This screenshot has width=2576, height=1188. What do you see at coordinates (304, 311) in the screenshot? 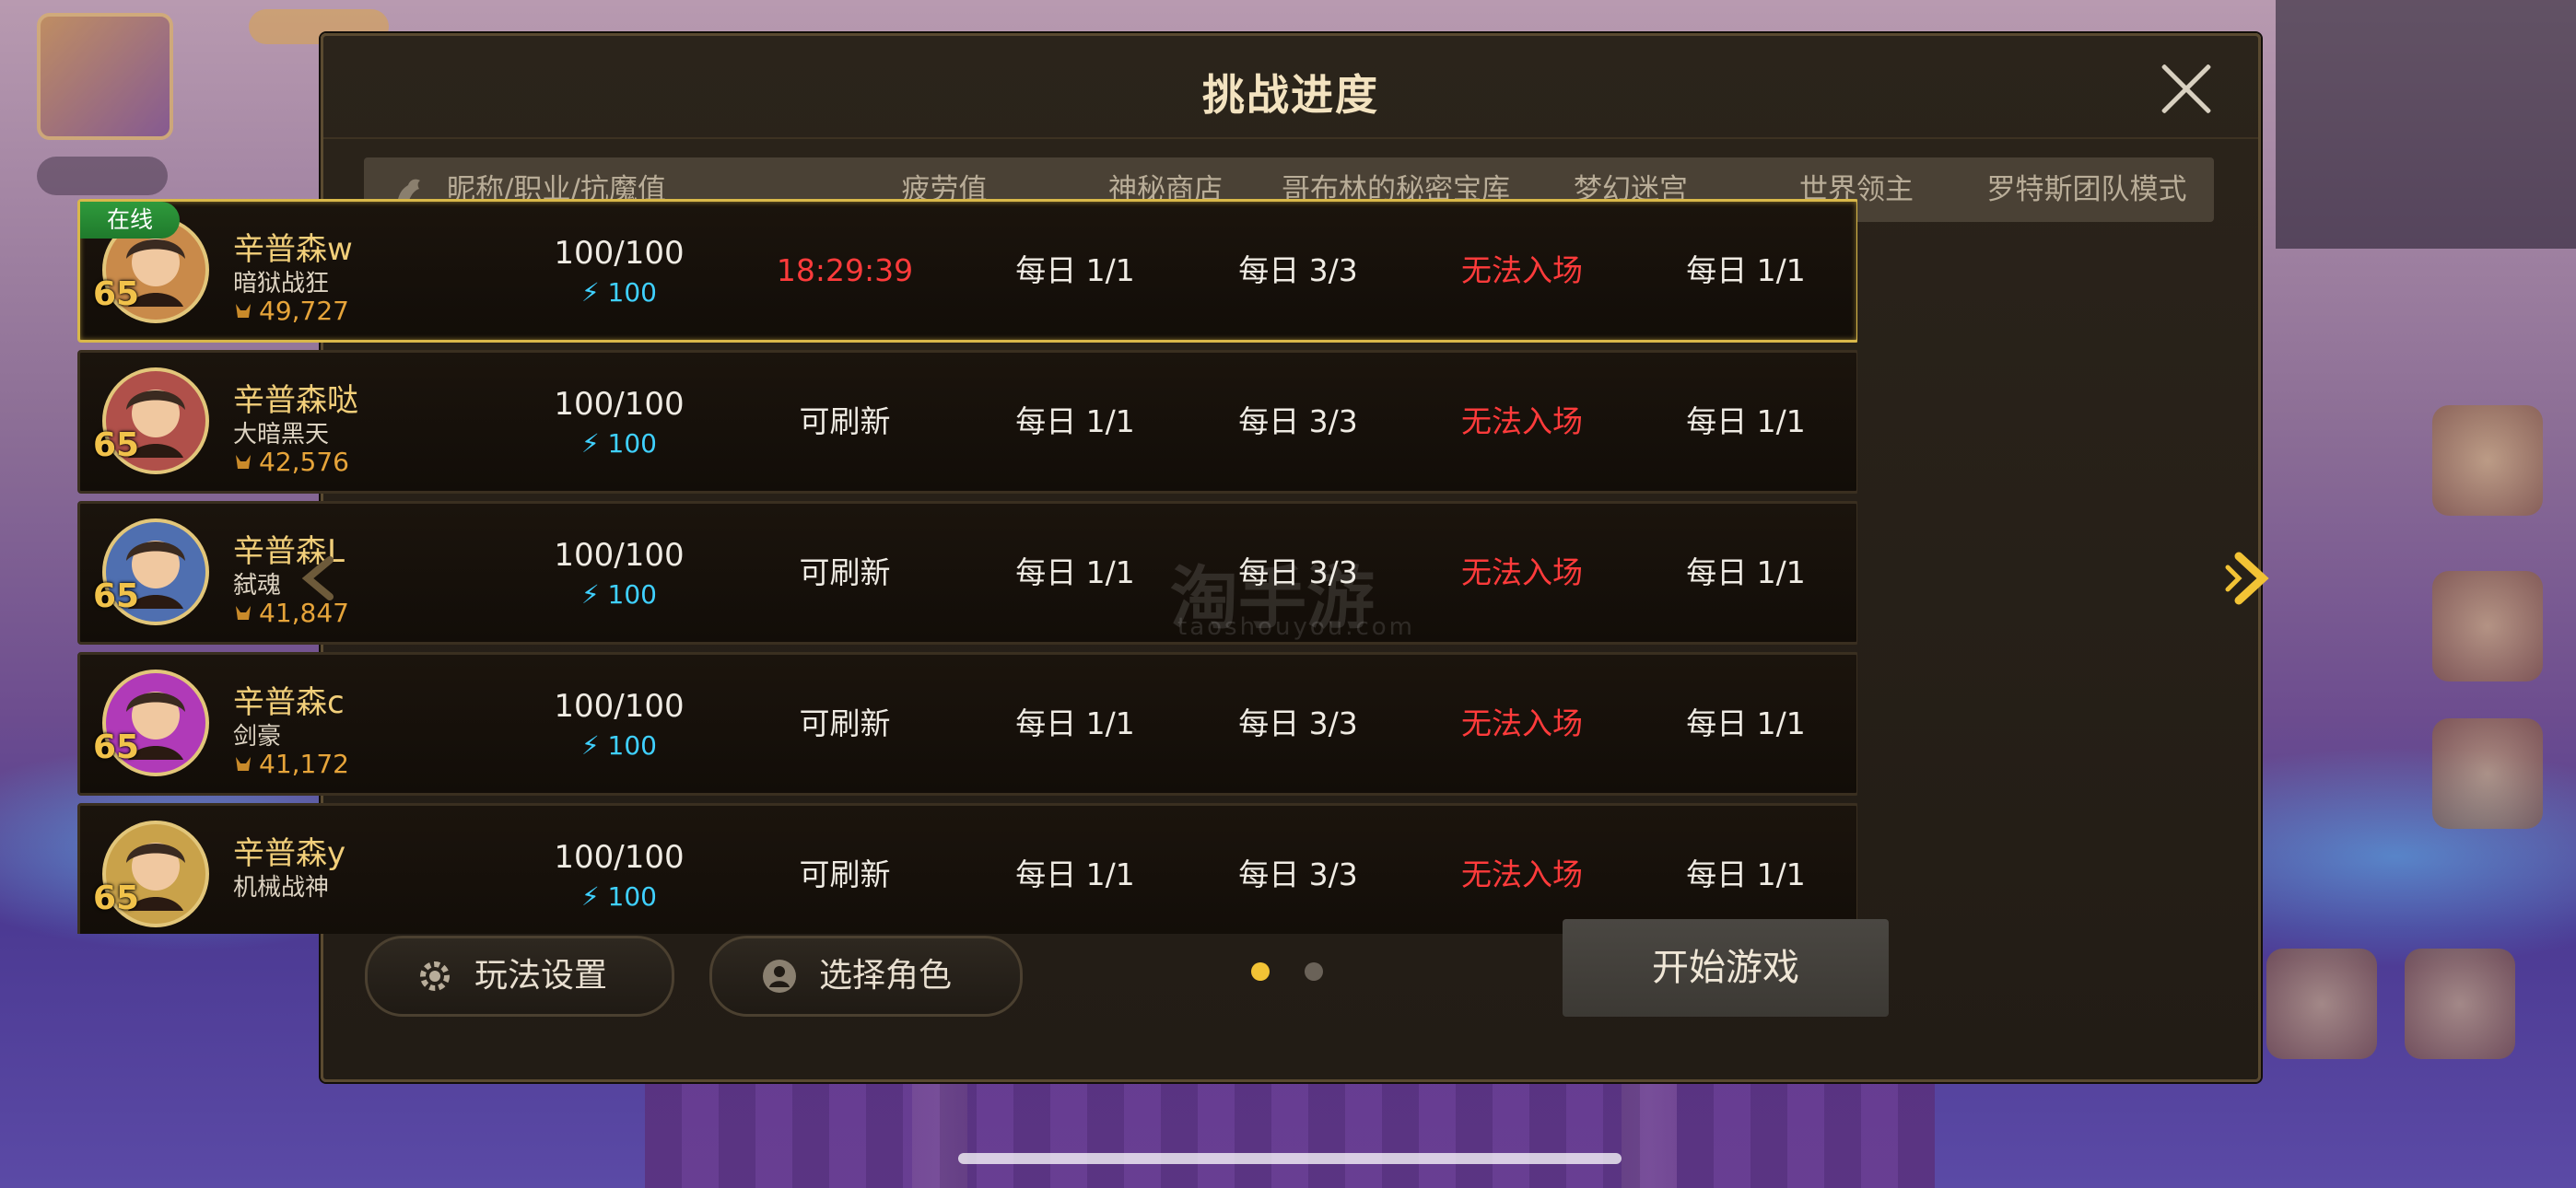
I see `anti-magic-number: 49,727` at bounding box center [304, 311].